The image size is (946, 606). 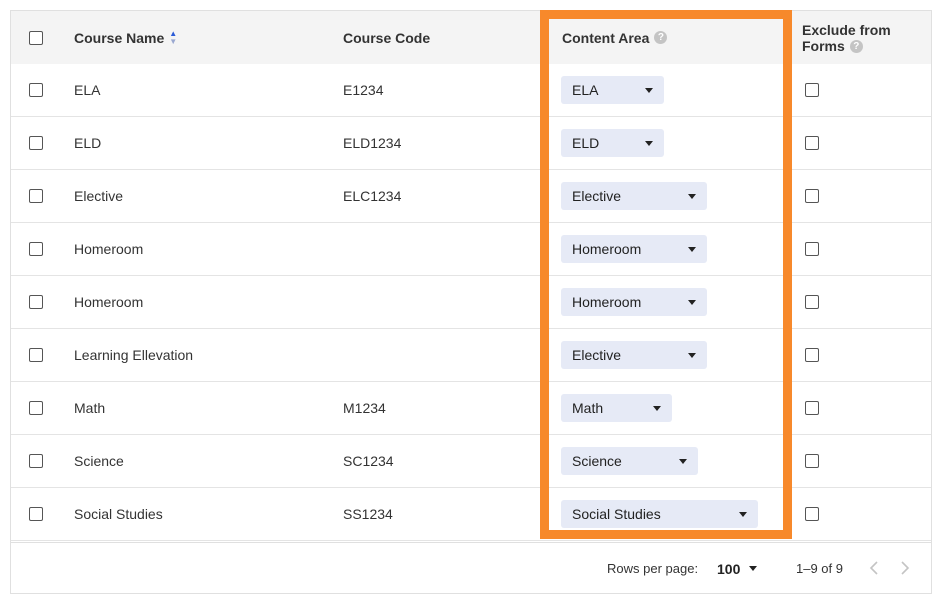 What do you see at coordinates (88, 143) in the screenshot?
I see `course-name: ELD` at bounding box center [88, 143].